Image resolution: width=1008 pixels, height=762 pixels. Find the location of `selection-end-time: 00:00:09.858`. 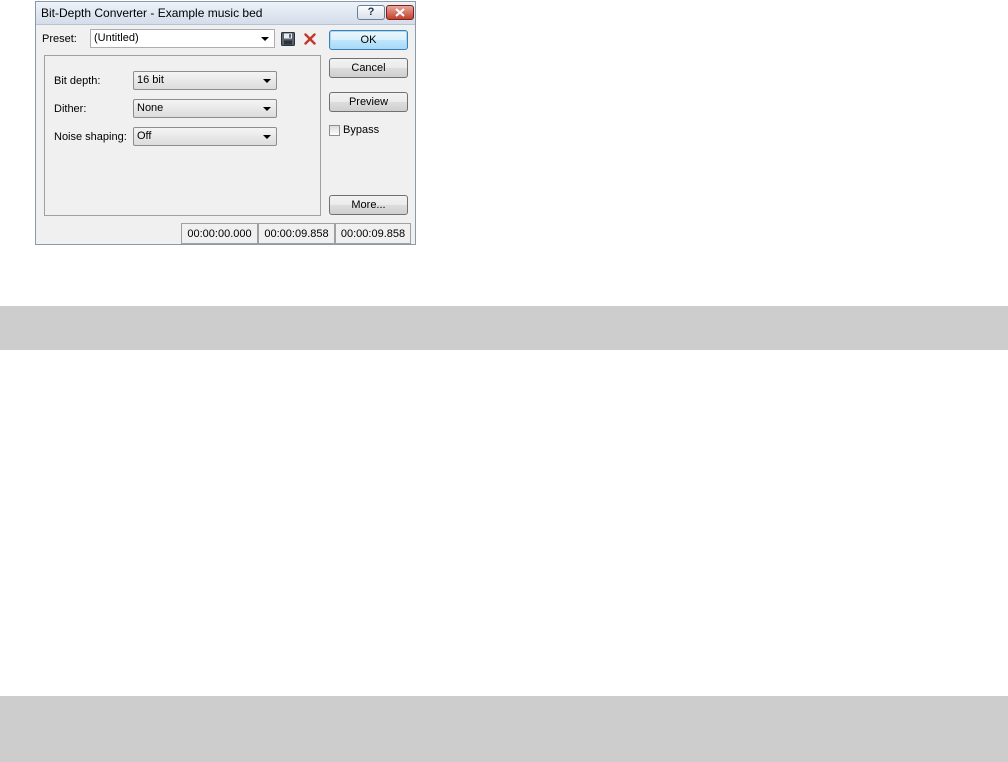

selection-end-time: 00:00:09.858 is located at coordinates (296, 233).